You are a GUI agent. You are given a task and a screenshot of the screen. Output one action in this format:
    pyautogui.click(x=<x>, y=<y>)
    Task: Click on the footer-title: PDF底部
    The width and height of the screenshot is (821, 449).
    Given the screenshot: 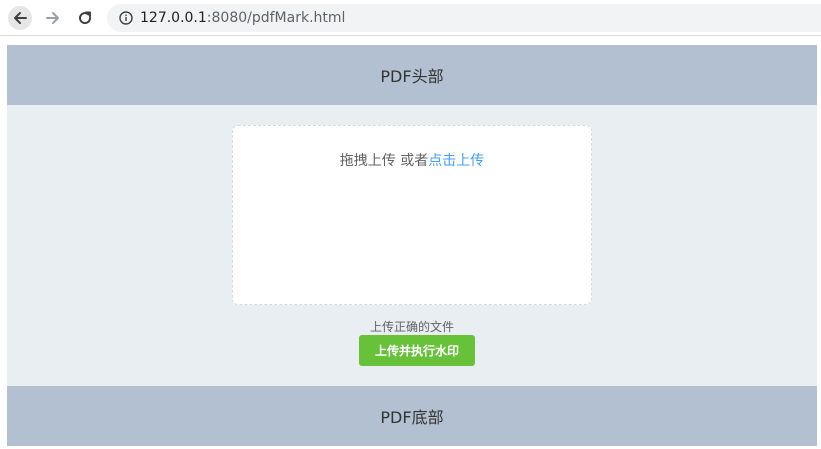 What is the action you would take?
    pyautogui.click(x=412, y=417)
    